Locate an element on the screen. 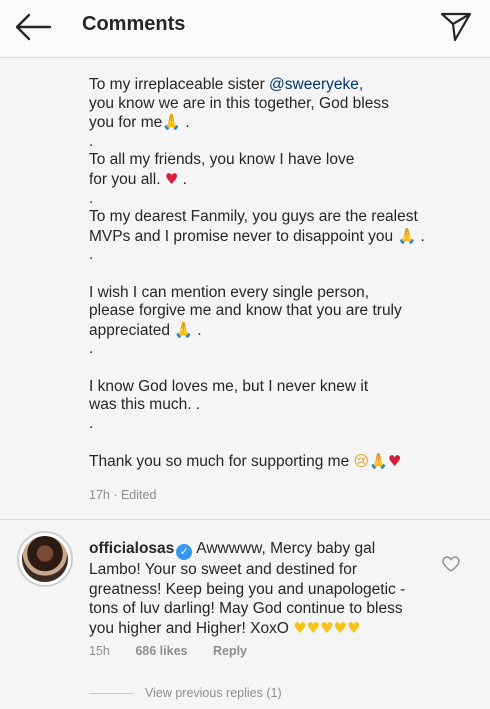 The height and width of the screenshot is (709, 490). verified-badge-icon: ✓ is located at coordinates (184, 552).